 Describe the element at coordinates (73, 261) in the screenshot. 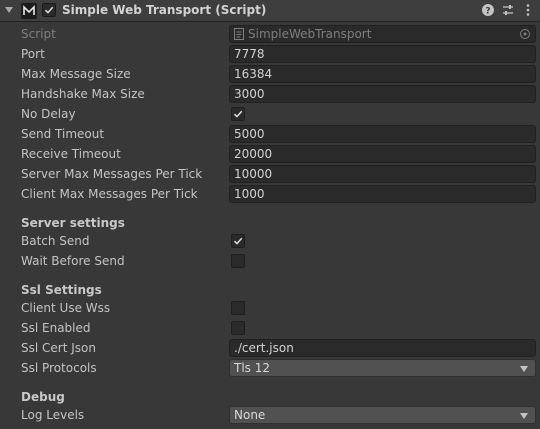

I see `wait-before-send-label: Wait Before Send` at that location.